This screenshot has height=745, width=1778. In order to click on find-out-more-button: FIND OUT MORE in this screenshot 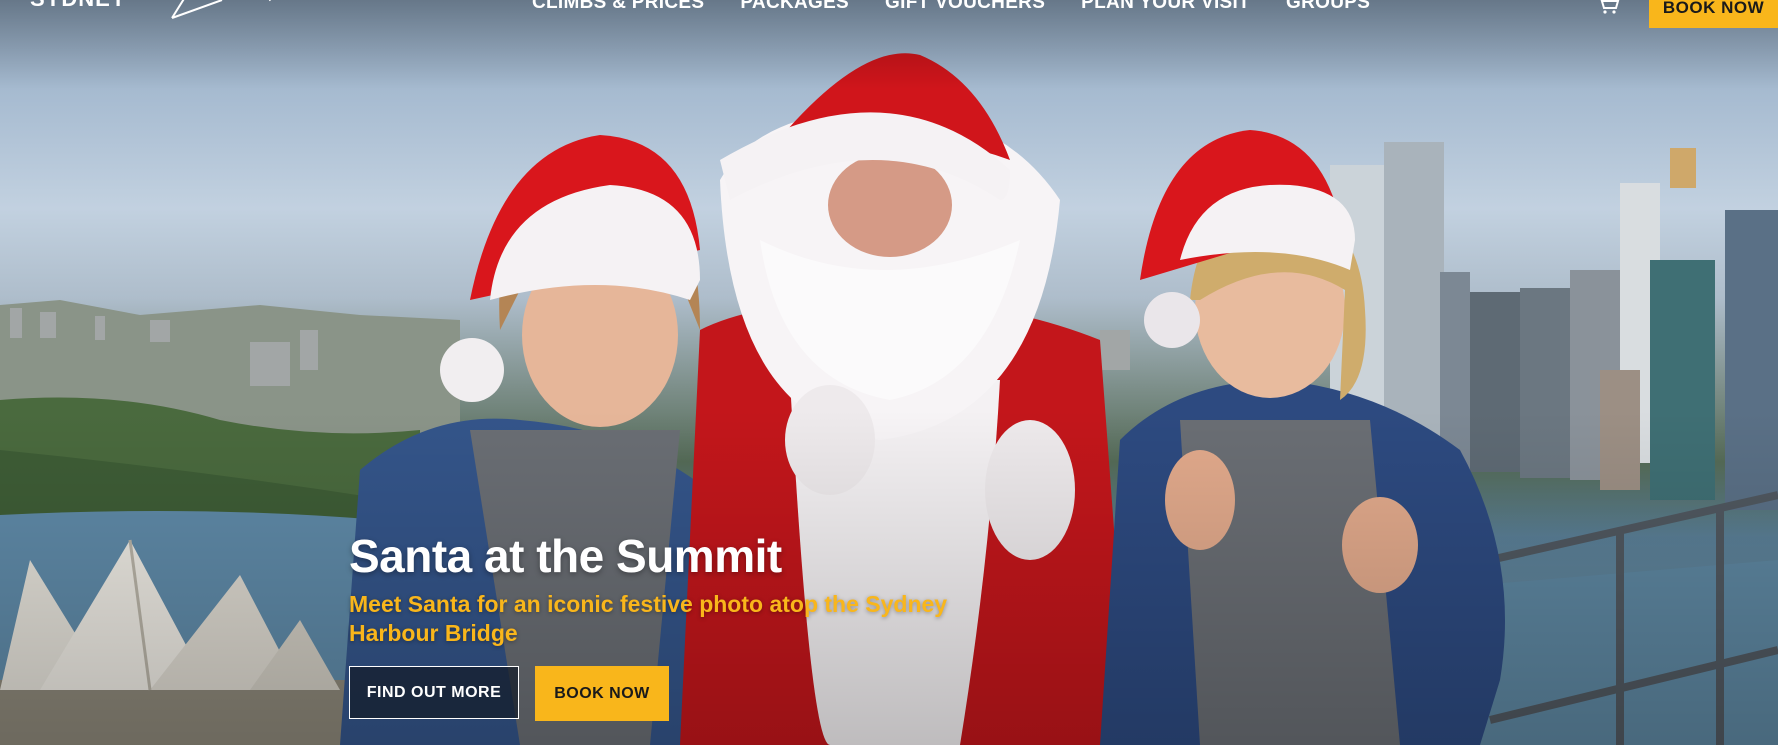, I will do `click(434, 692)`.